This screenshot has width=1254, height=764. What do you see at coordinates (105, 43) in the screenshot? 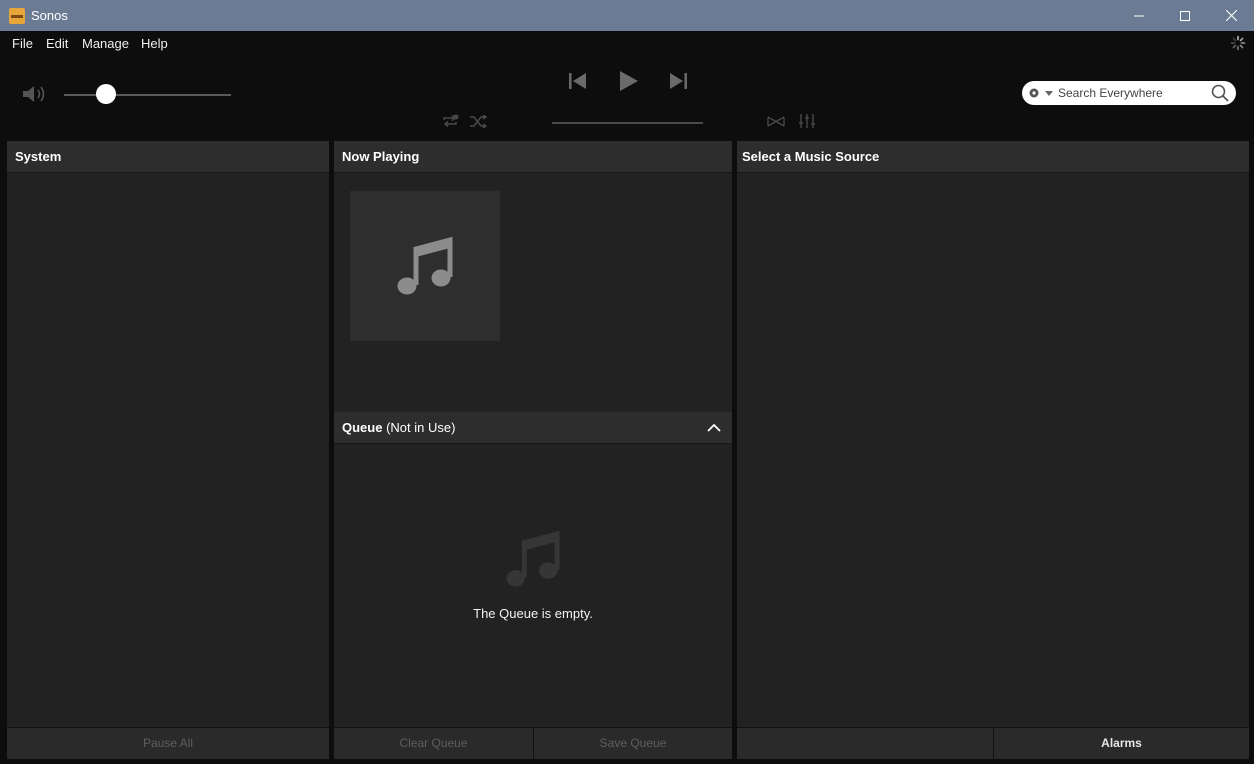
I see `menu-manage: Manage` at bounding box center [105, 43].